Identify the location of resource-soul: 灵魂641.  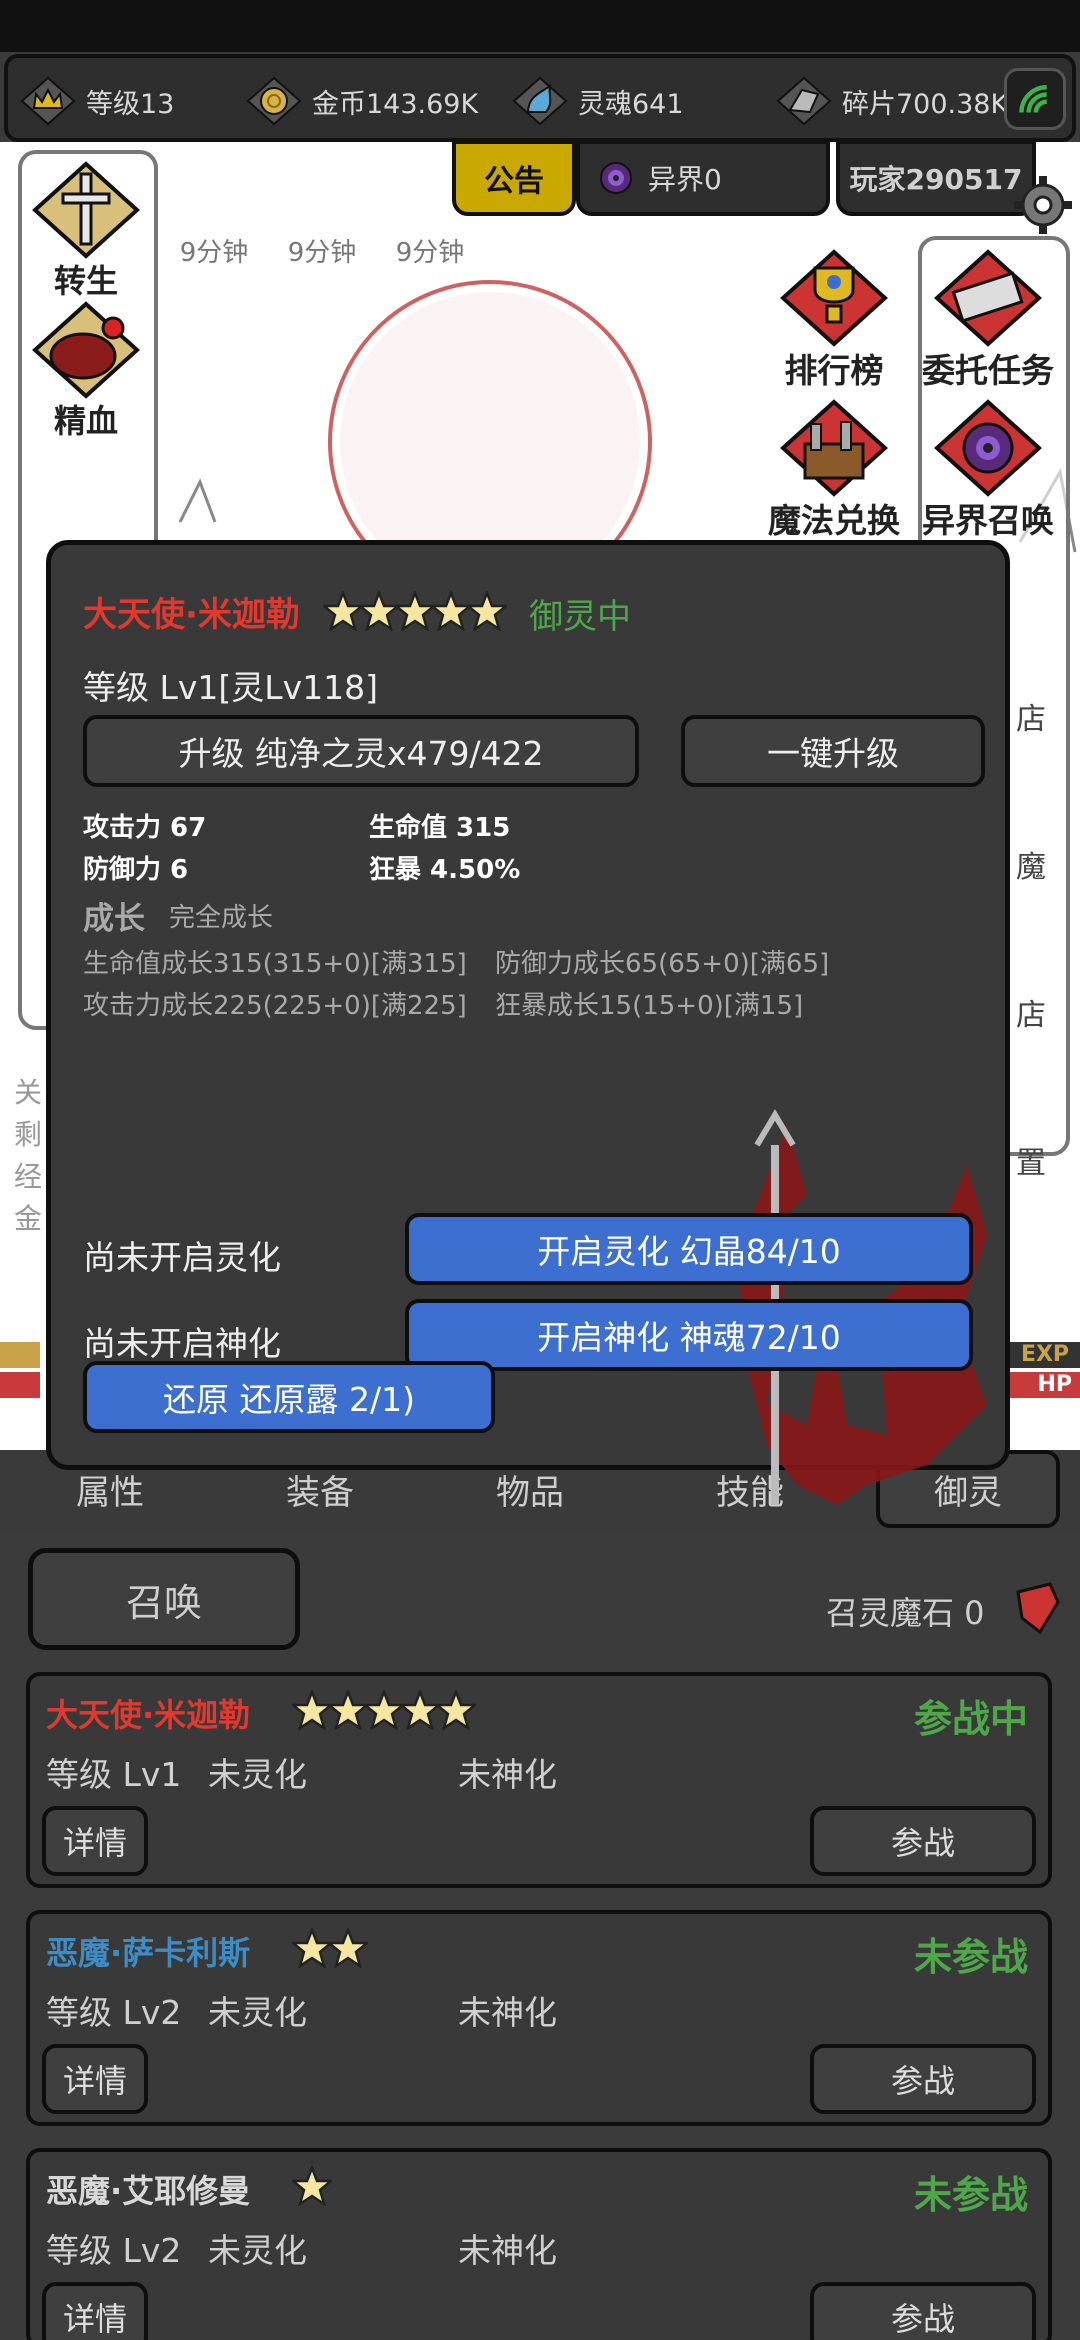
(598, 101).